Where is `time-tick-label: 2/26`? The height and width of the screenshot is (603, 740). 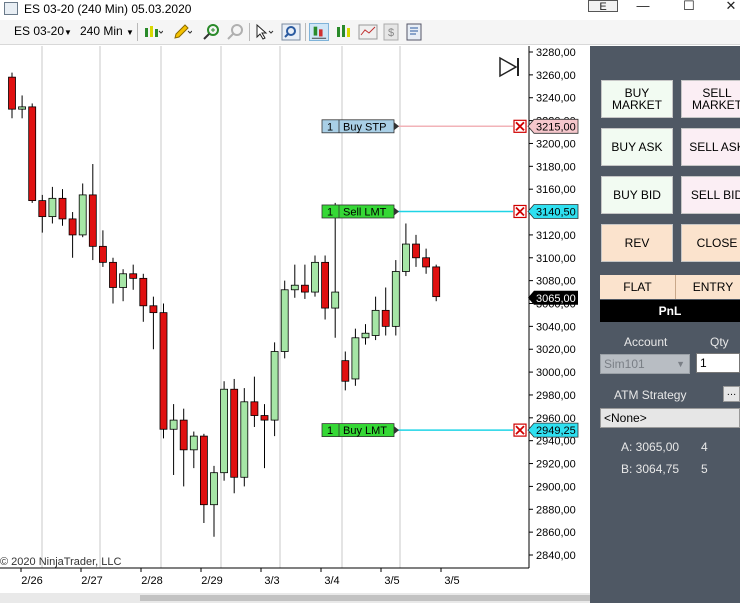
time-tick-label: 2/26 is located at coordinates (31, 581).